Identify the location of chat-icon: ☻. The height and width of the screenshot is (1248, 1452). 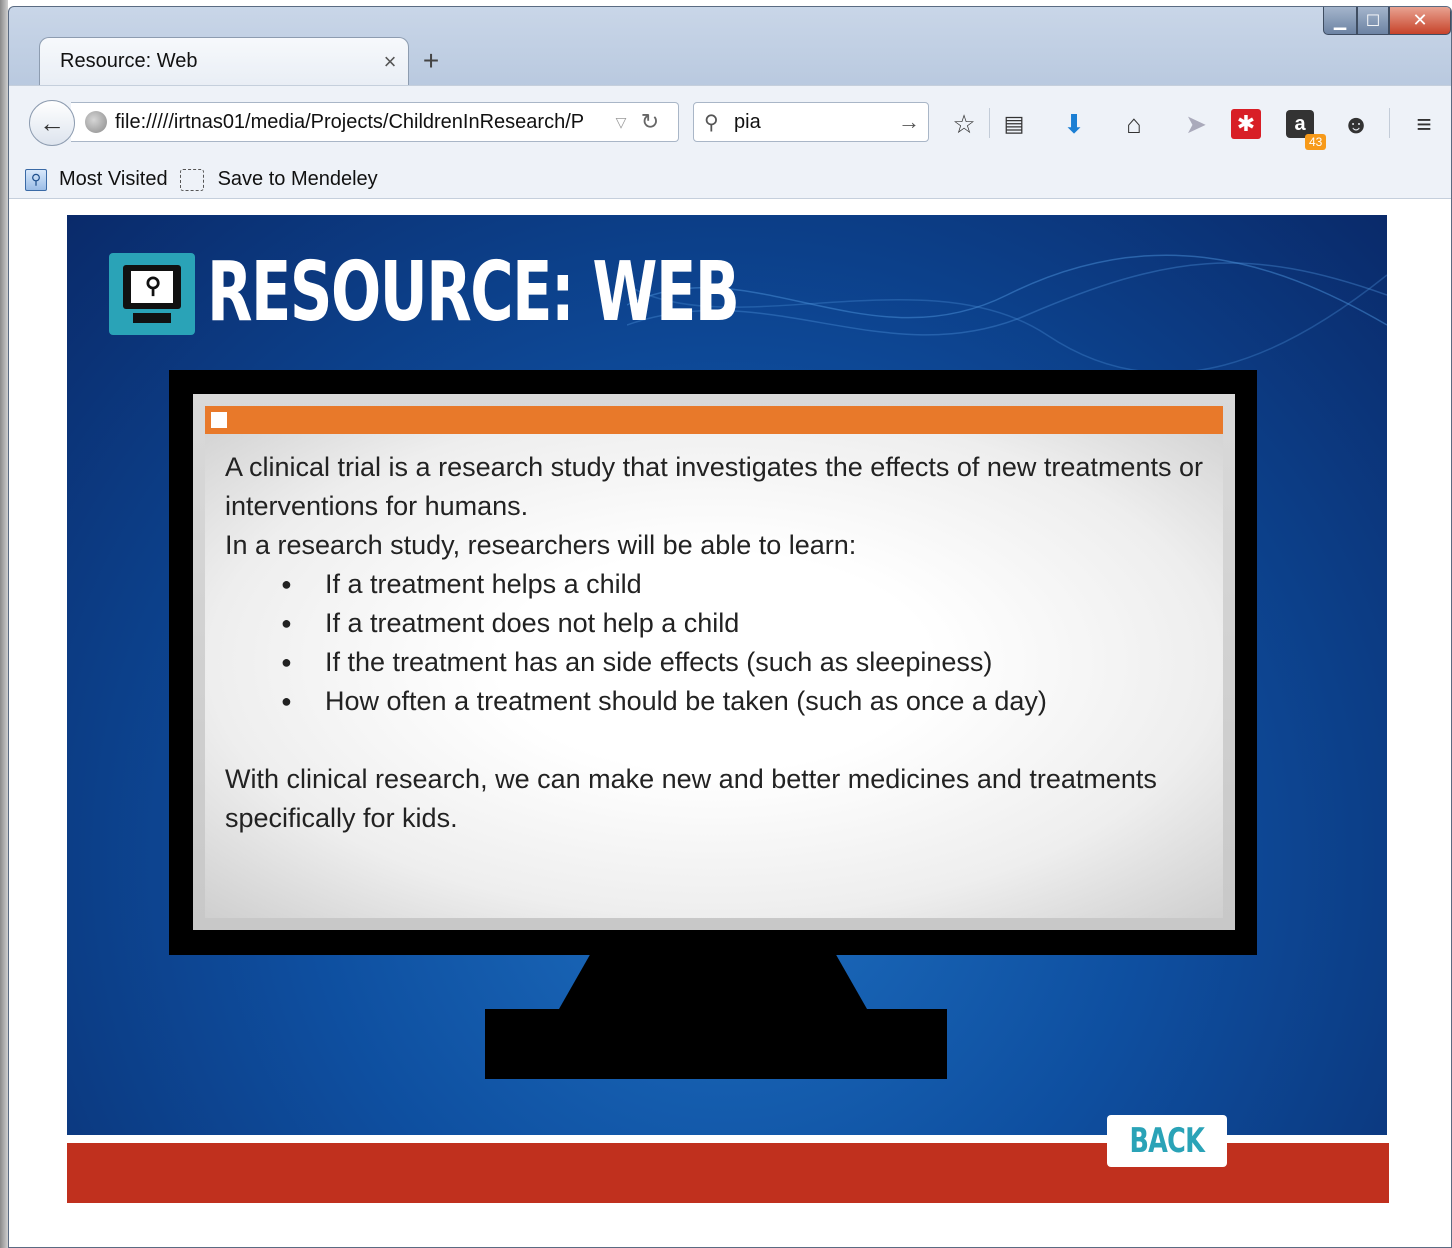
(1356, 124).